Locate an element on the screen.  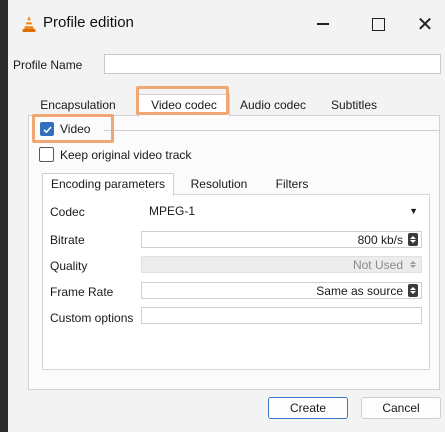
minimize-icon is located at coordinates (323, 24).